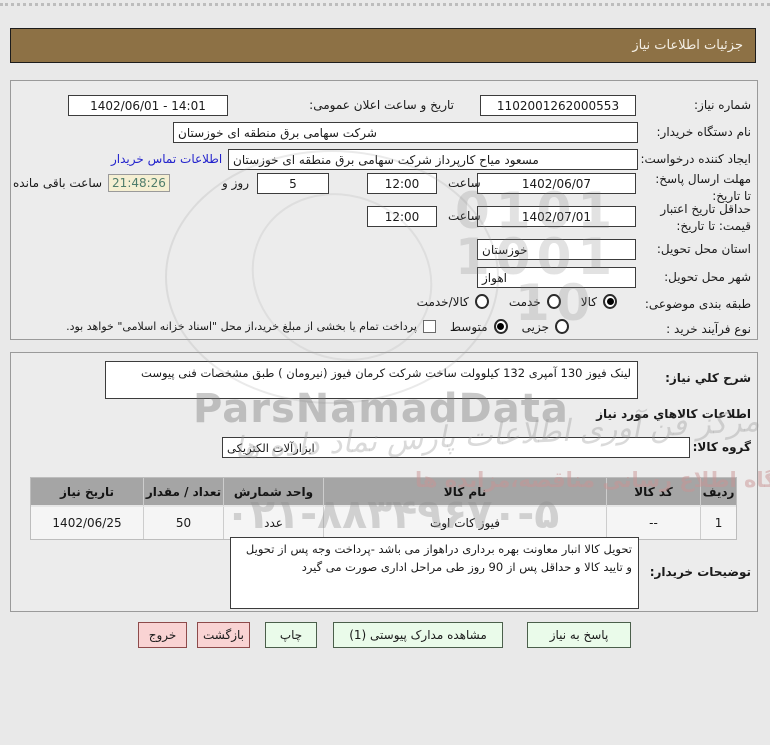  What do you see at coordinates (558, 105) in the screenshot?
I see `need-number-input: 1102001262000553` at bounding box center [558, 105].